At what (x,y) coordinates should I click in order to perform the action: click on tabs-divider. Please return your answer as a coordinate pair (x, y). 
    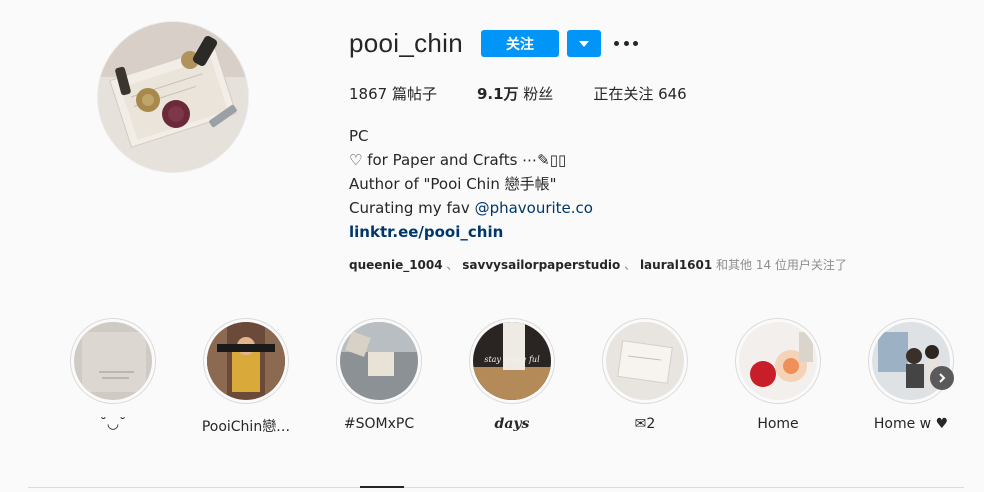
    Looking at the image, I should click on (496, 487).